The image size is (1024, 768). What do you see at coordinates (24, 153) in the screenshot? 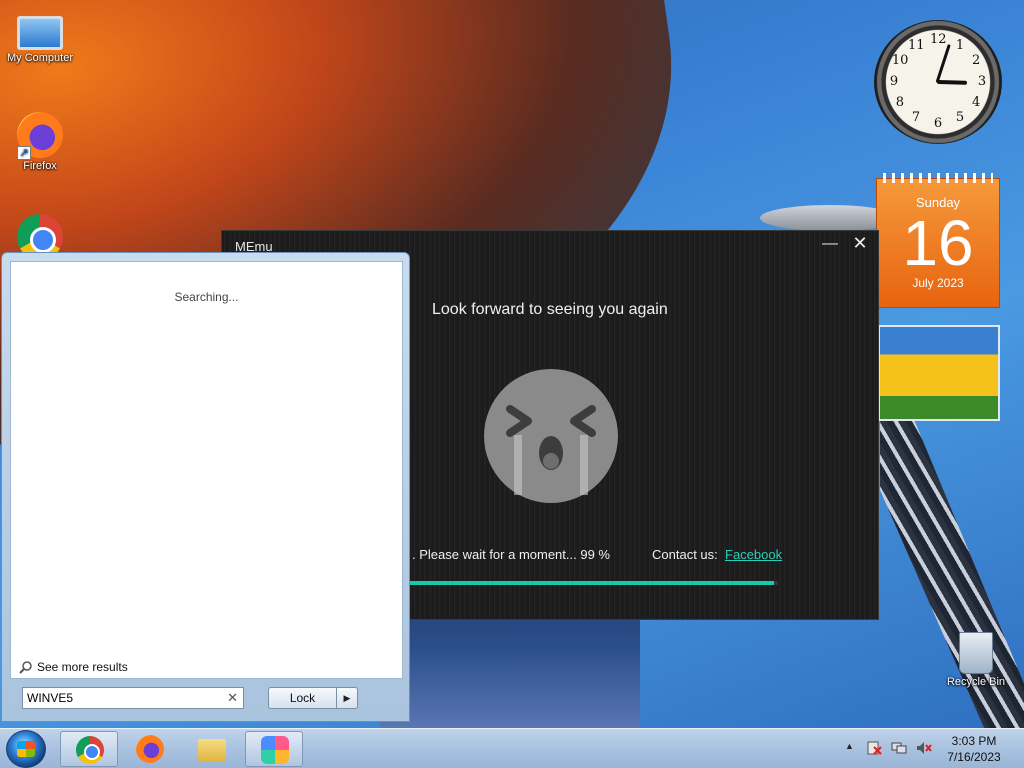
I see `shortcut-arrow-icon: ↗` at bounding box center [24, 153].